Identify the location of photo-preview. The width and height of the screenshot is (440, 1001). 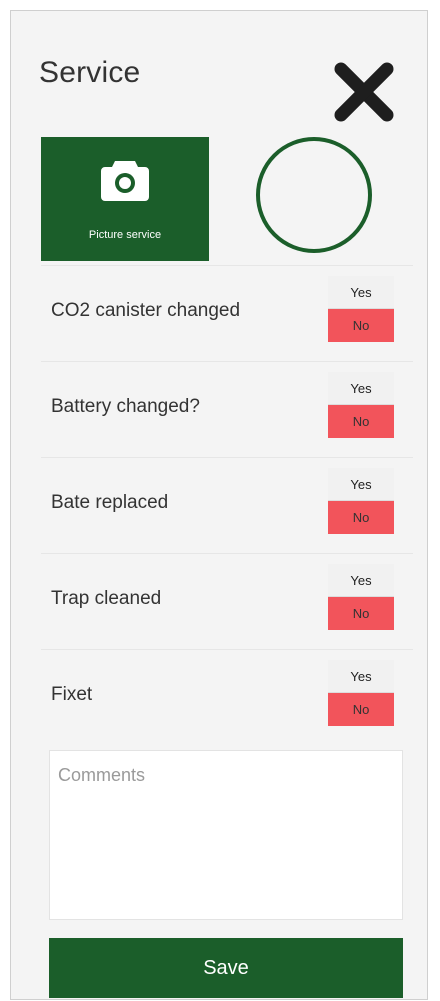
(314, 195).